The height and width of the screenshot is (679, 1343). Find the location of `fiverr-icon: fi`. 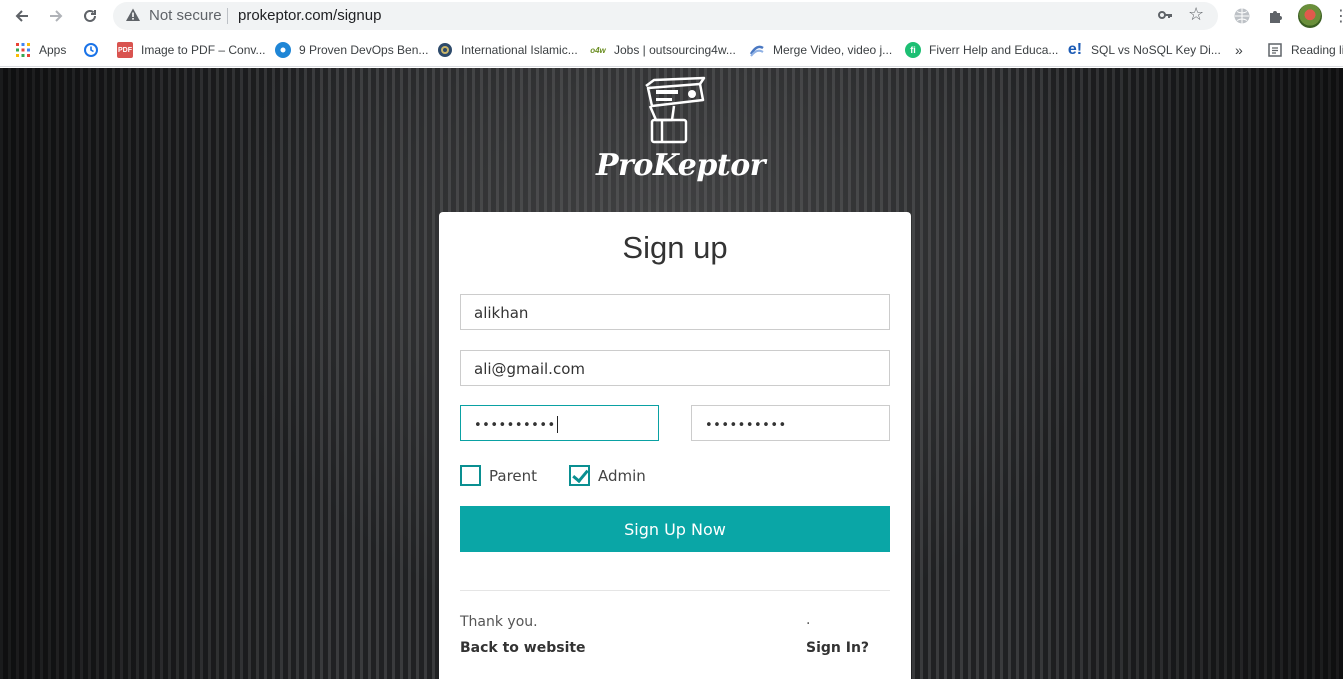

fiverr-icon: fi is located at coordinates (913, 50).